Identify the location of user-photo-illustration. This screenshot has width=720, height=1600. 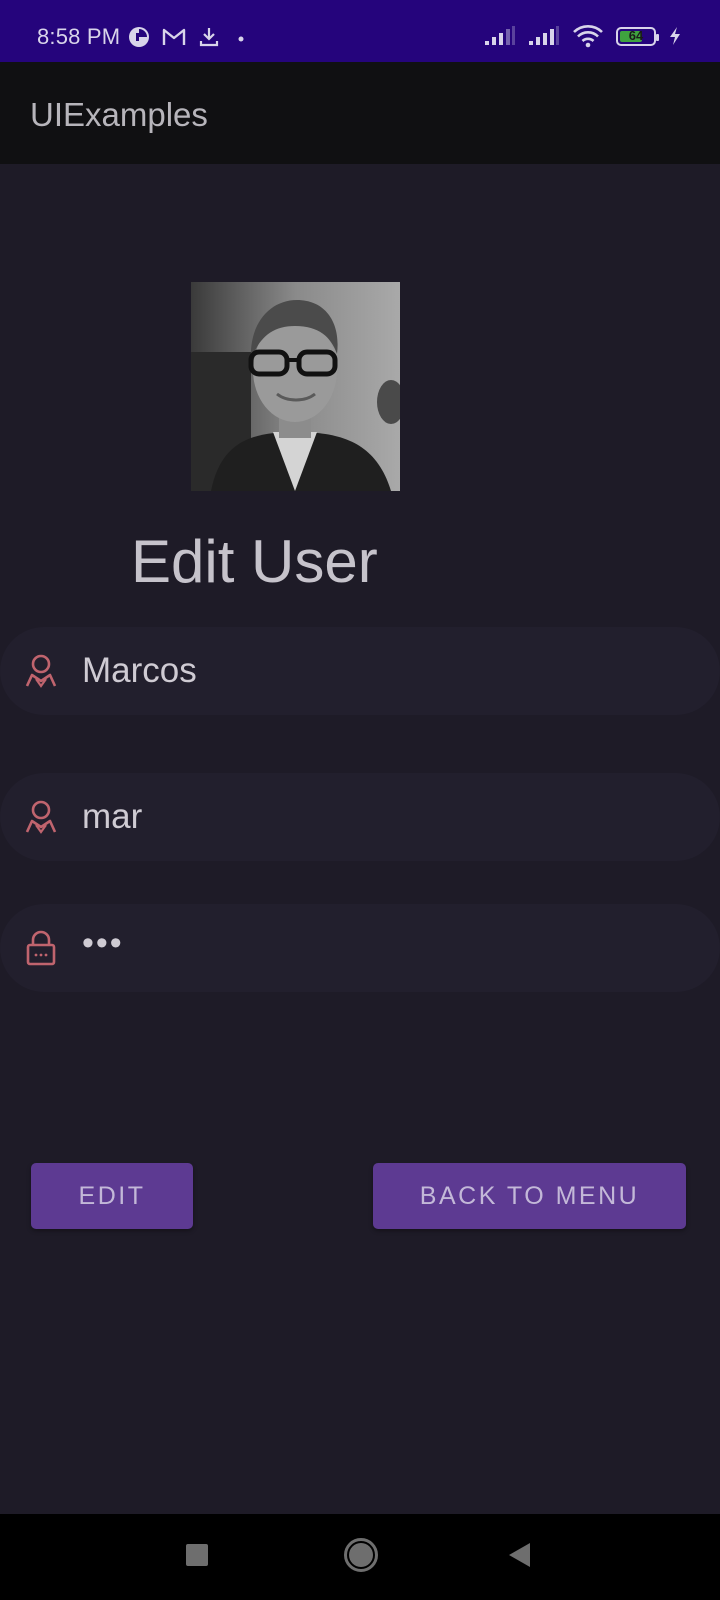
(295, 386).